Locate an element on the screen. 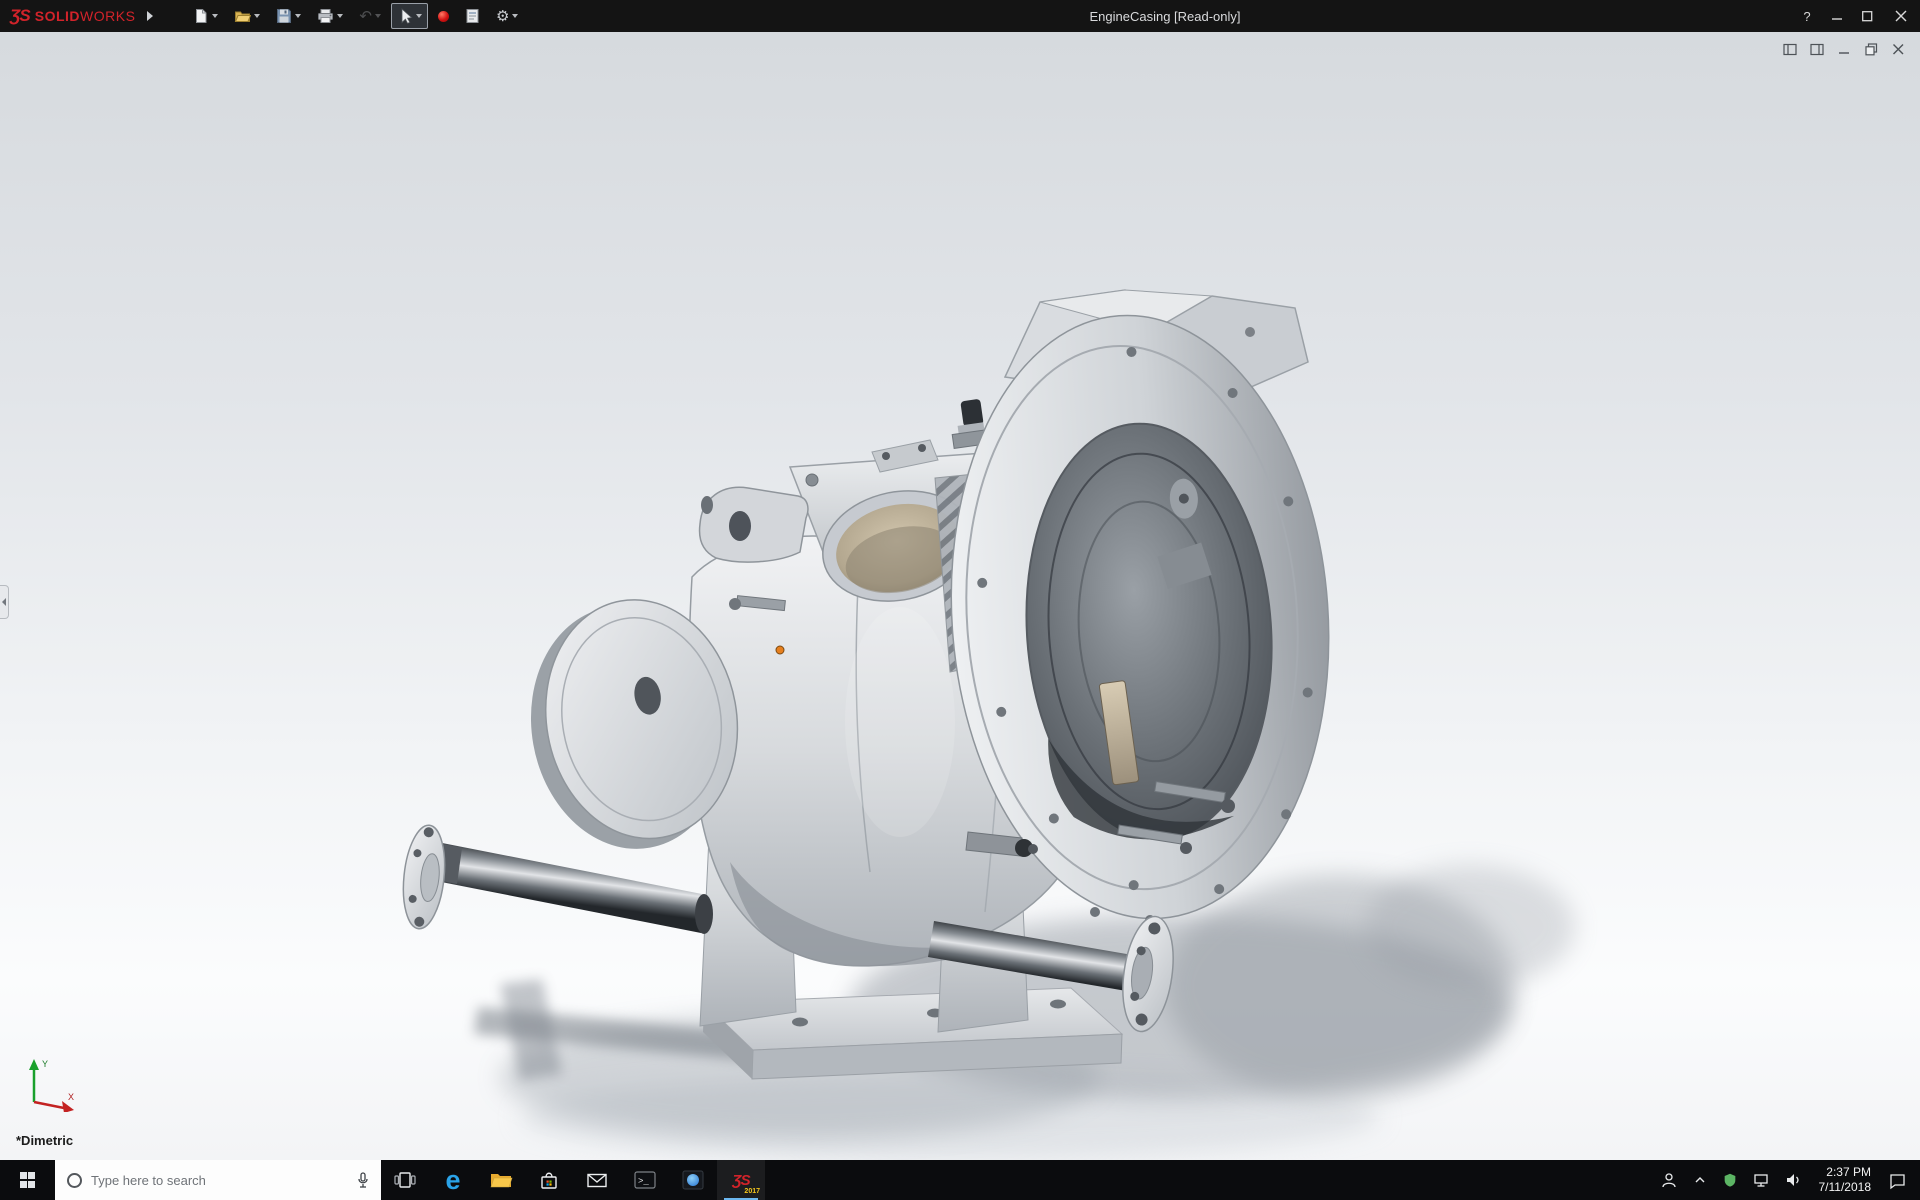  photos-button is located at coordinates (693, 1180).